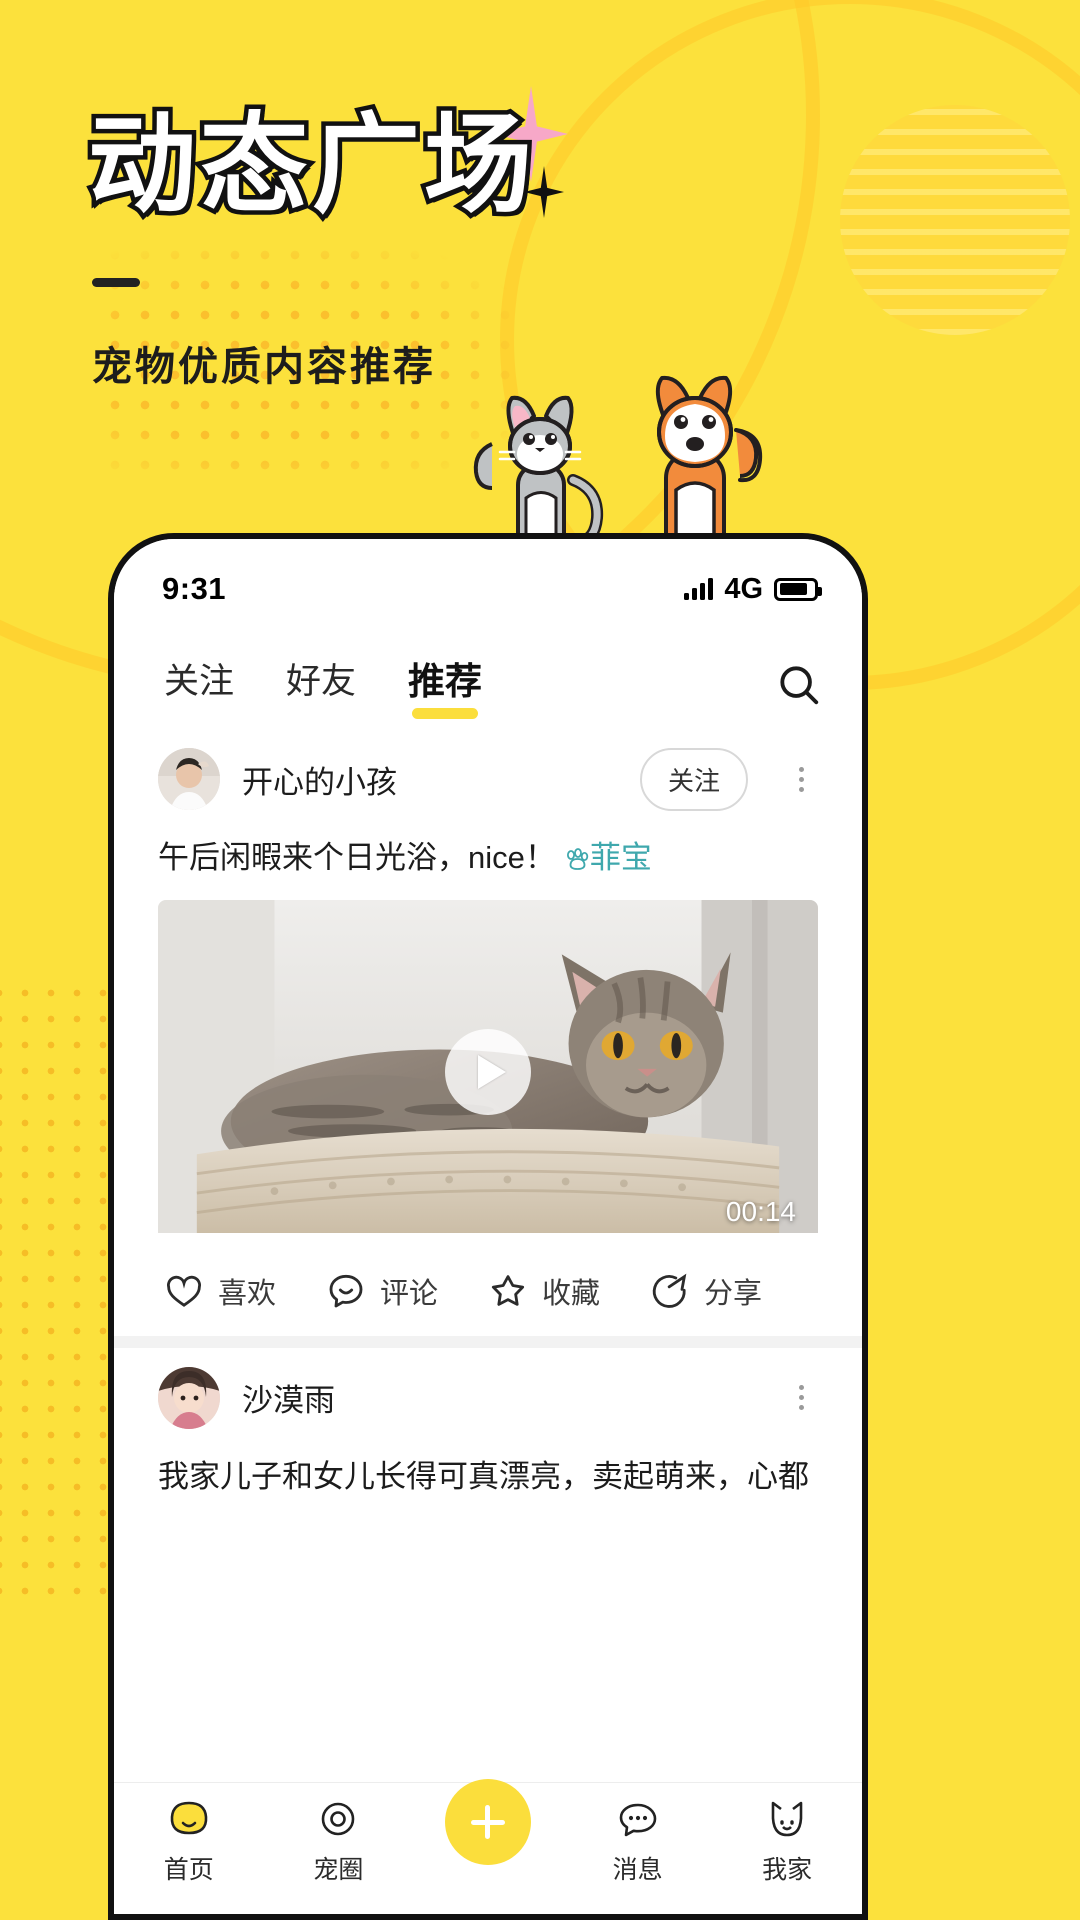 The image size is (1080, 1920). Describe the element at coordinates (310, 165) in the screenshot. I see `page-title: 动态广场` at that location.